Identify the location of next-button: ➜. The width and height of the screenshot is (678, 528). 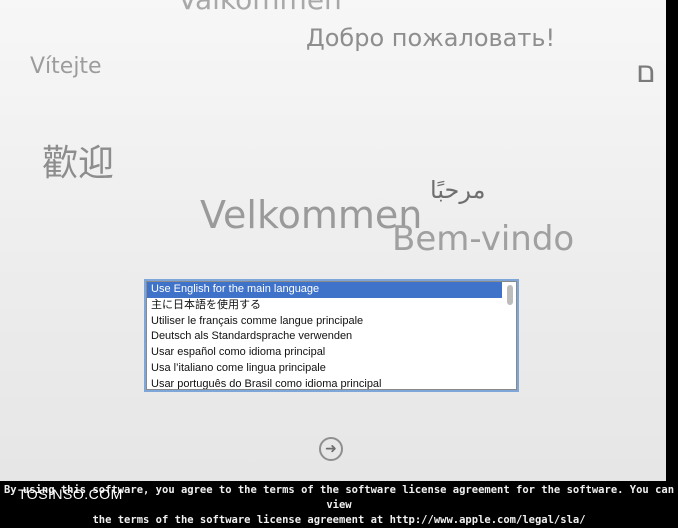
(331, 449).